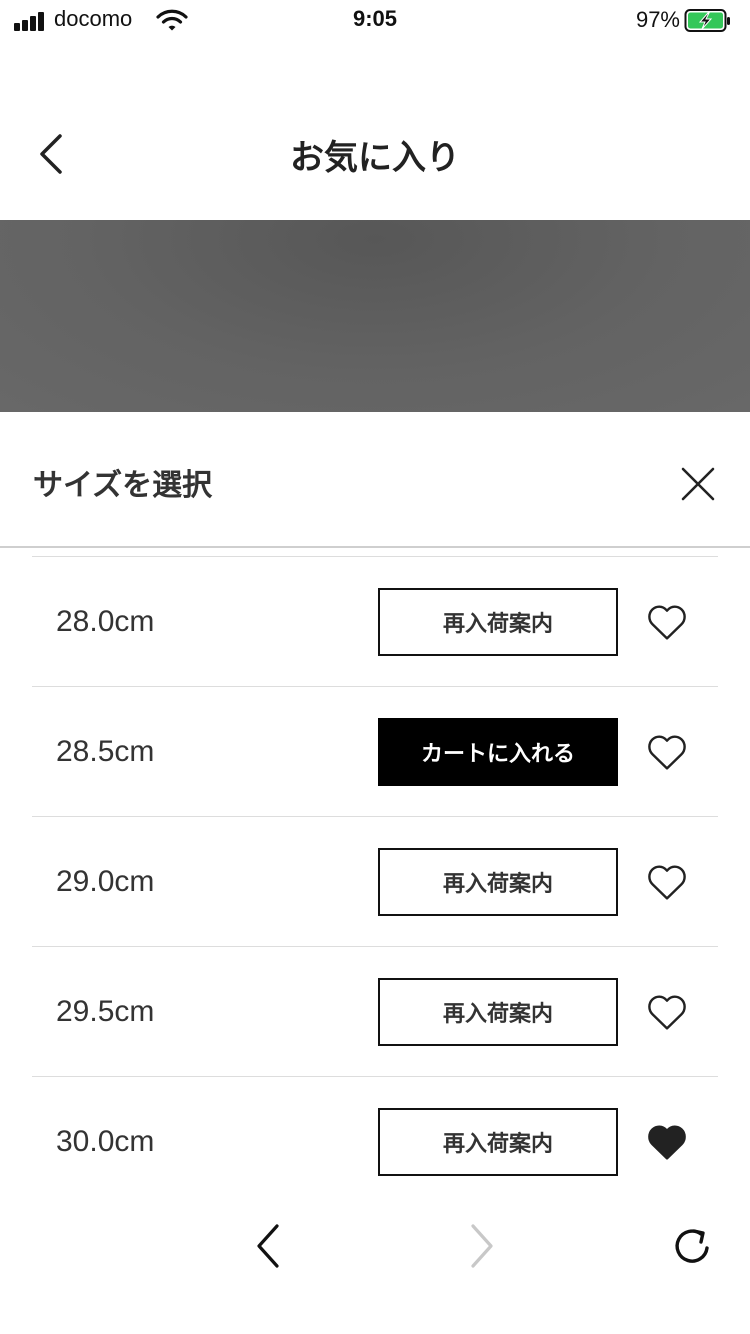 The image size is (750, 1334). What do you see at coordinates (375, 1011) in the screenshot?
I see `size-row: 29.5cm 再入荷案内` at bounding box center [375, 1011].